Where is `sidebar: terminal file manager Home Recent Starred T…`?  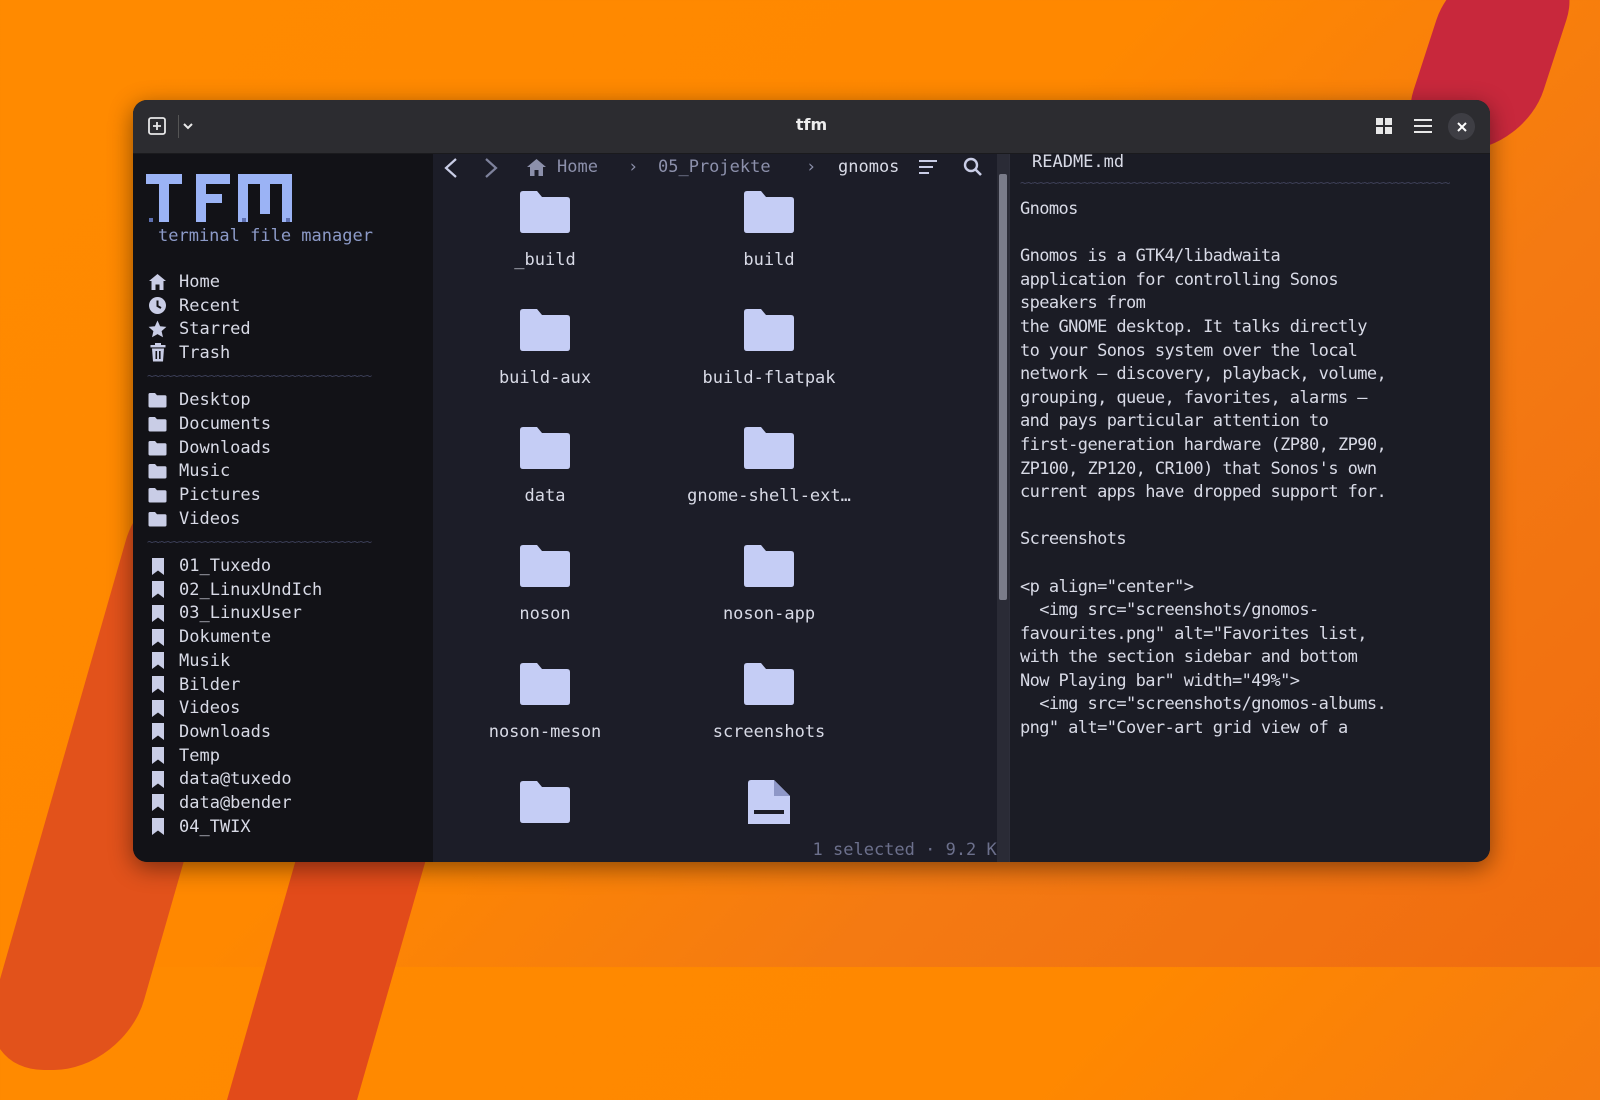
sidebar: terminal file manager Home Recent Starred T… is located at coordinates (283, 508).